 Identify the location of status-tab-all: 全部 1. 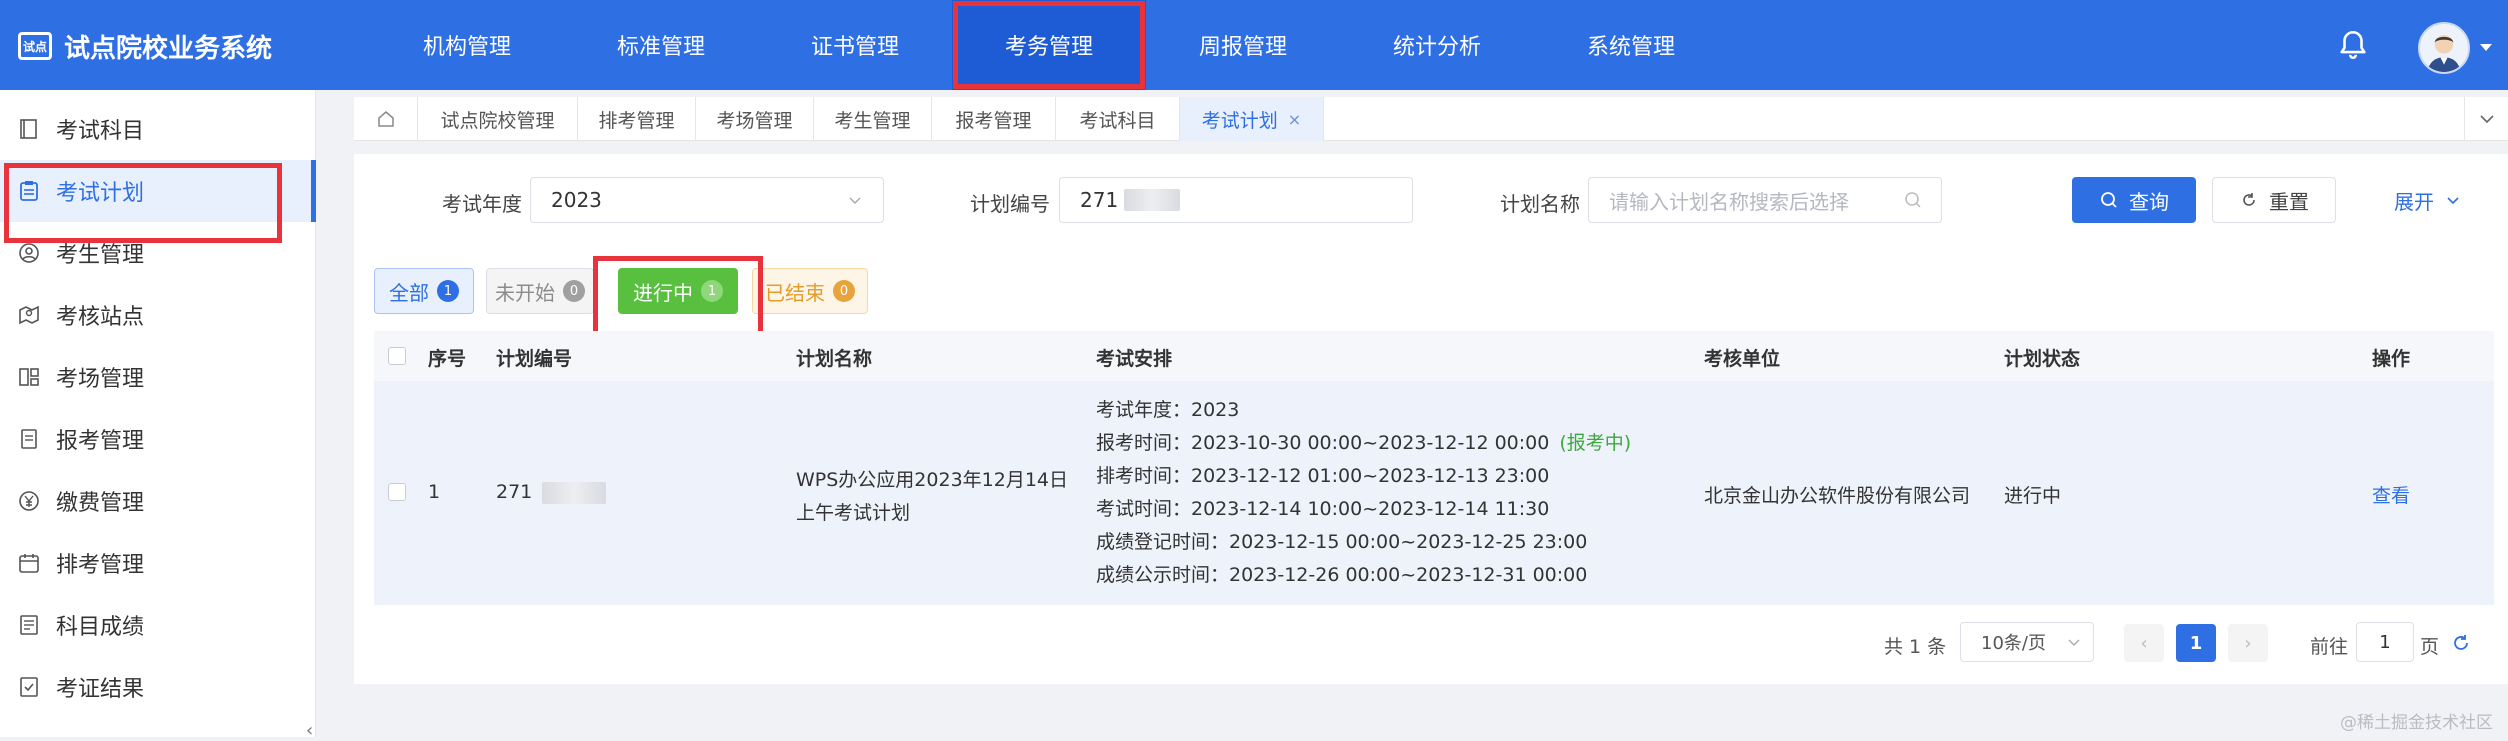
(424, 291).